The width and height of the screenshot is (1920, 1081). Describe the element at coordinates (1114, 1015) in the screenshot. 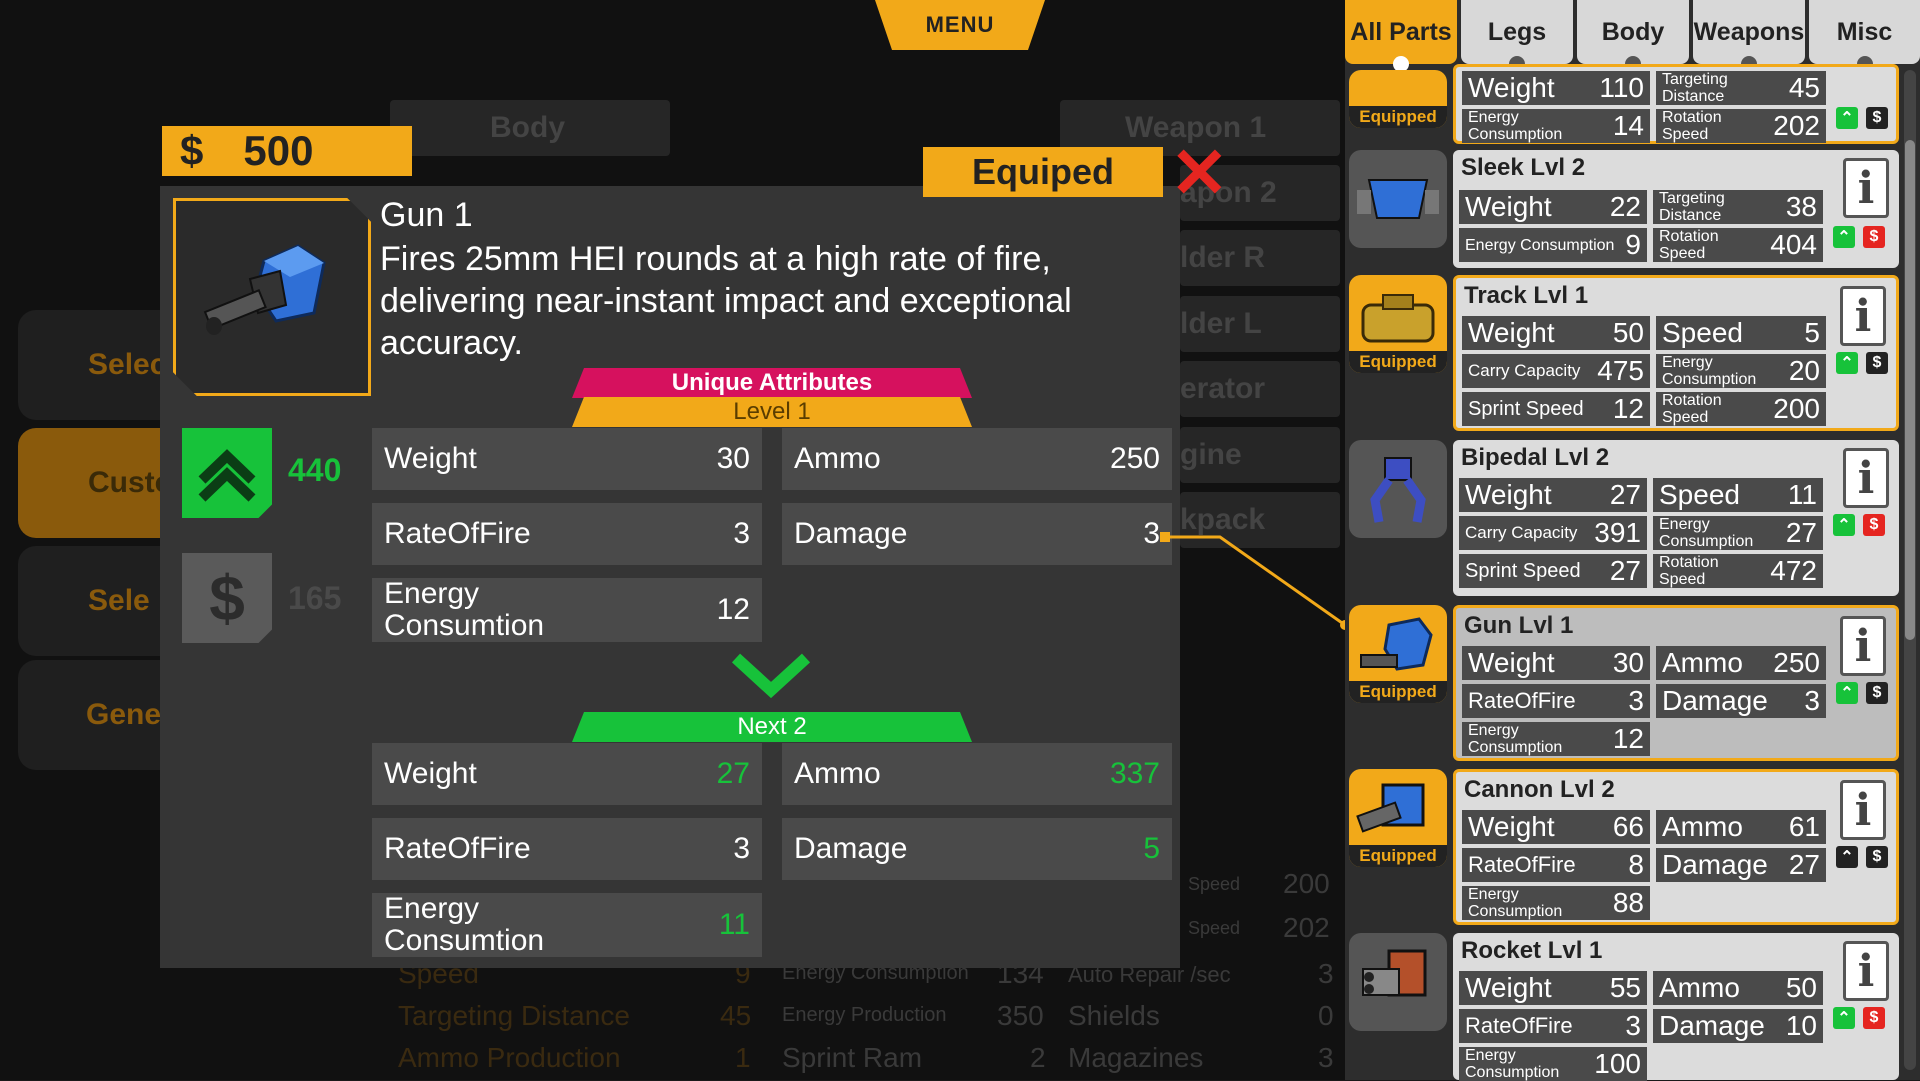

I see `bg-stat-label: Shields` at that location.